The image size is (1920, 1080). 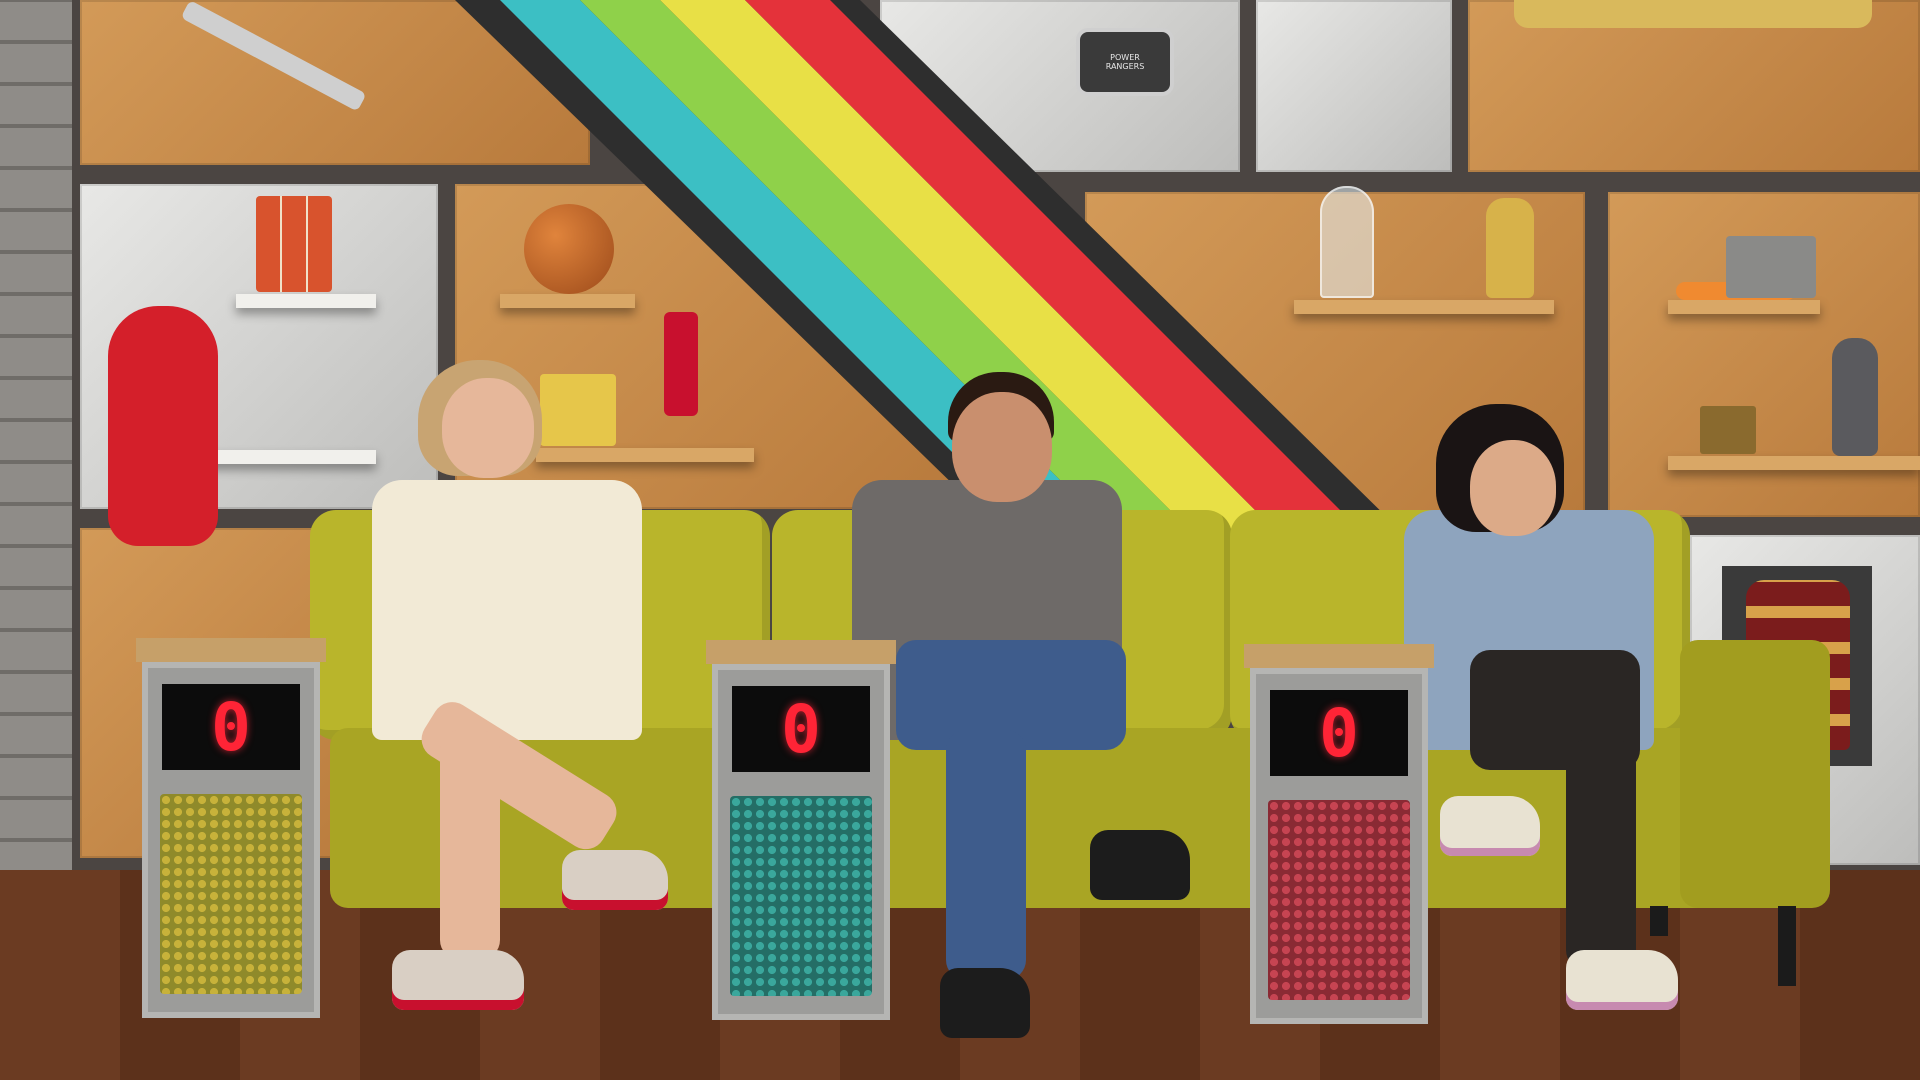 What do you see at coordinates (986, 855) in the screenshot?
I see `person-middle-jeans-lower` at bounding box center [986, 855].